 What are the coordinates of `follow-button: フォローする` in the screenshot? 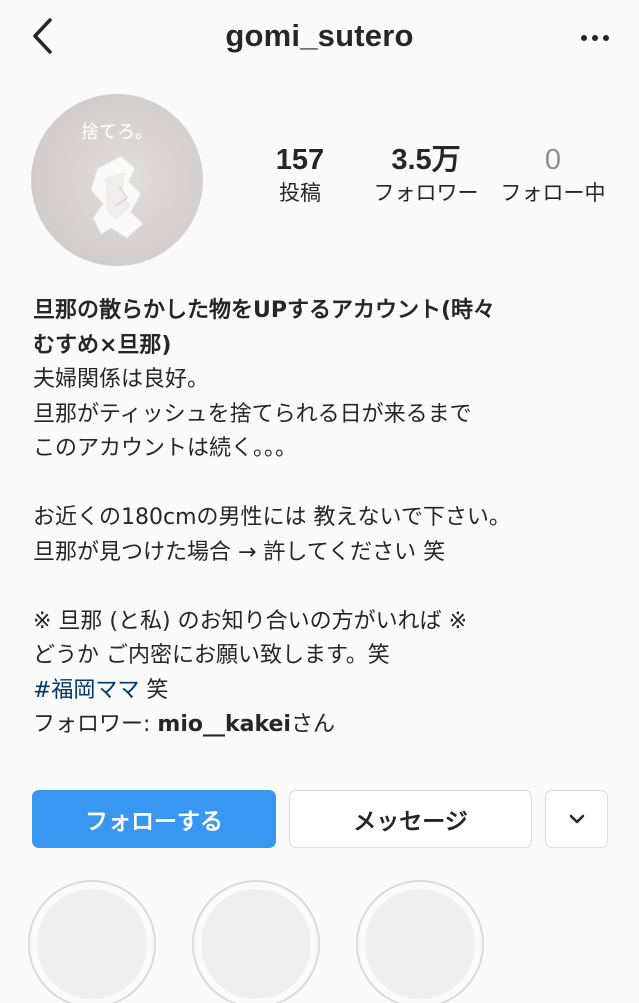 It's located at (154, 819).